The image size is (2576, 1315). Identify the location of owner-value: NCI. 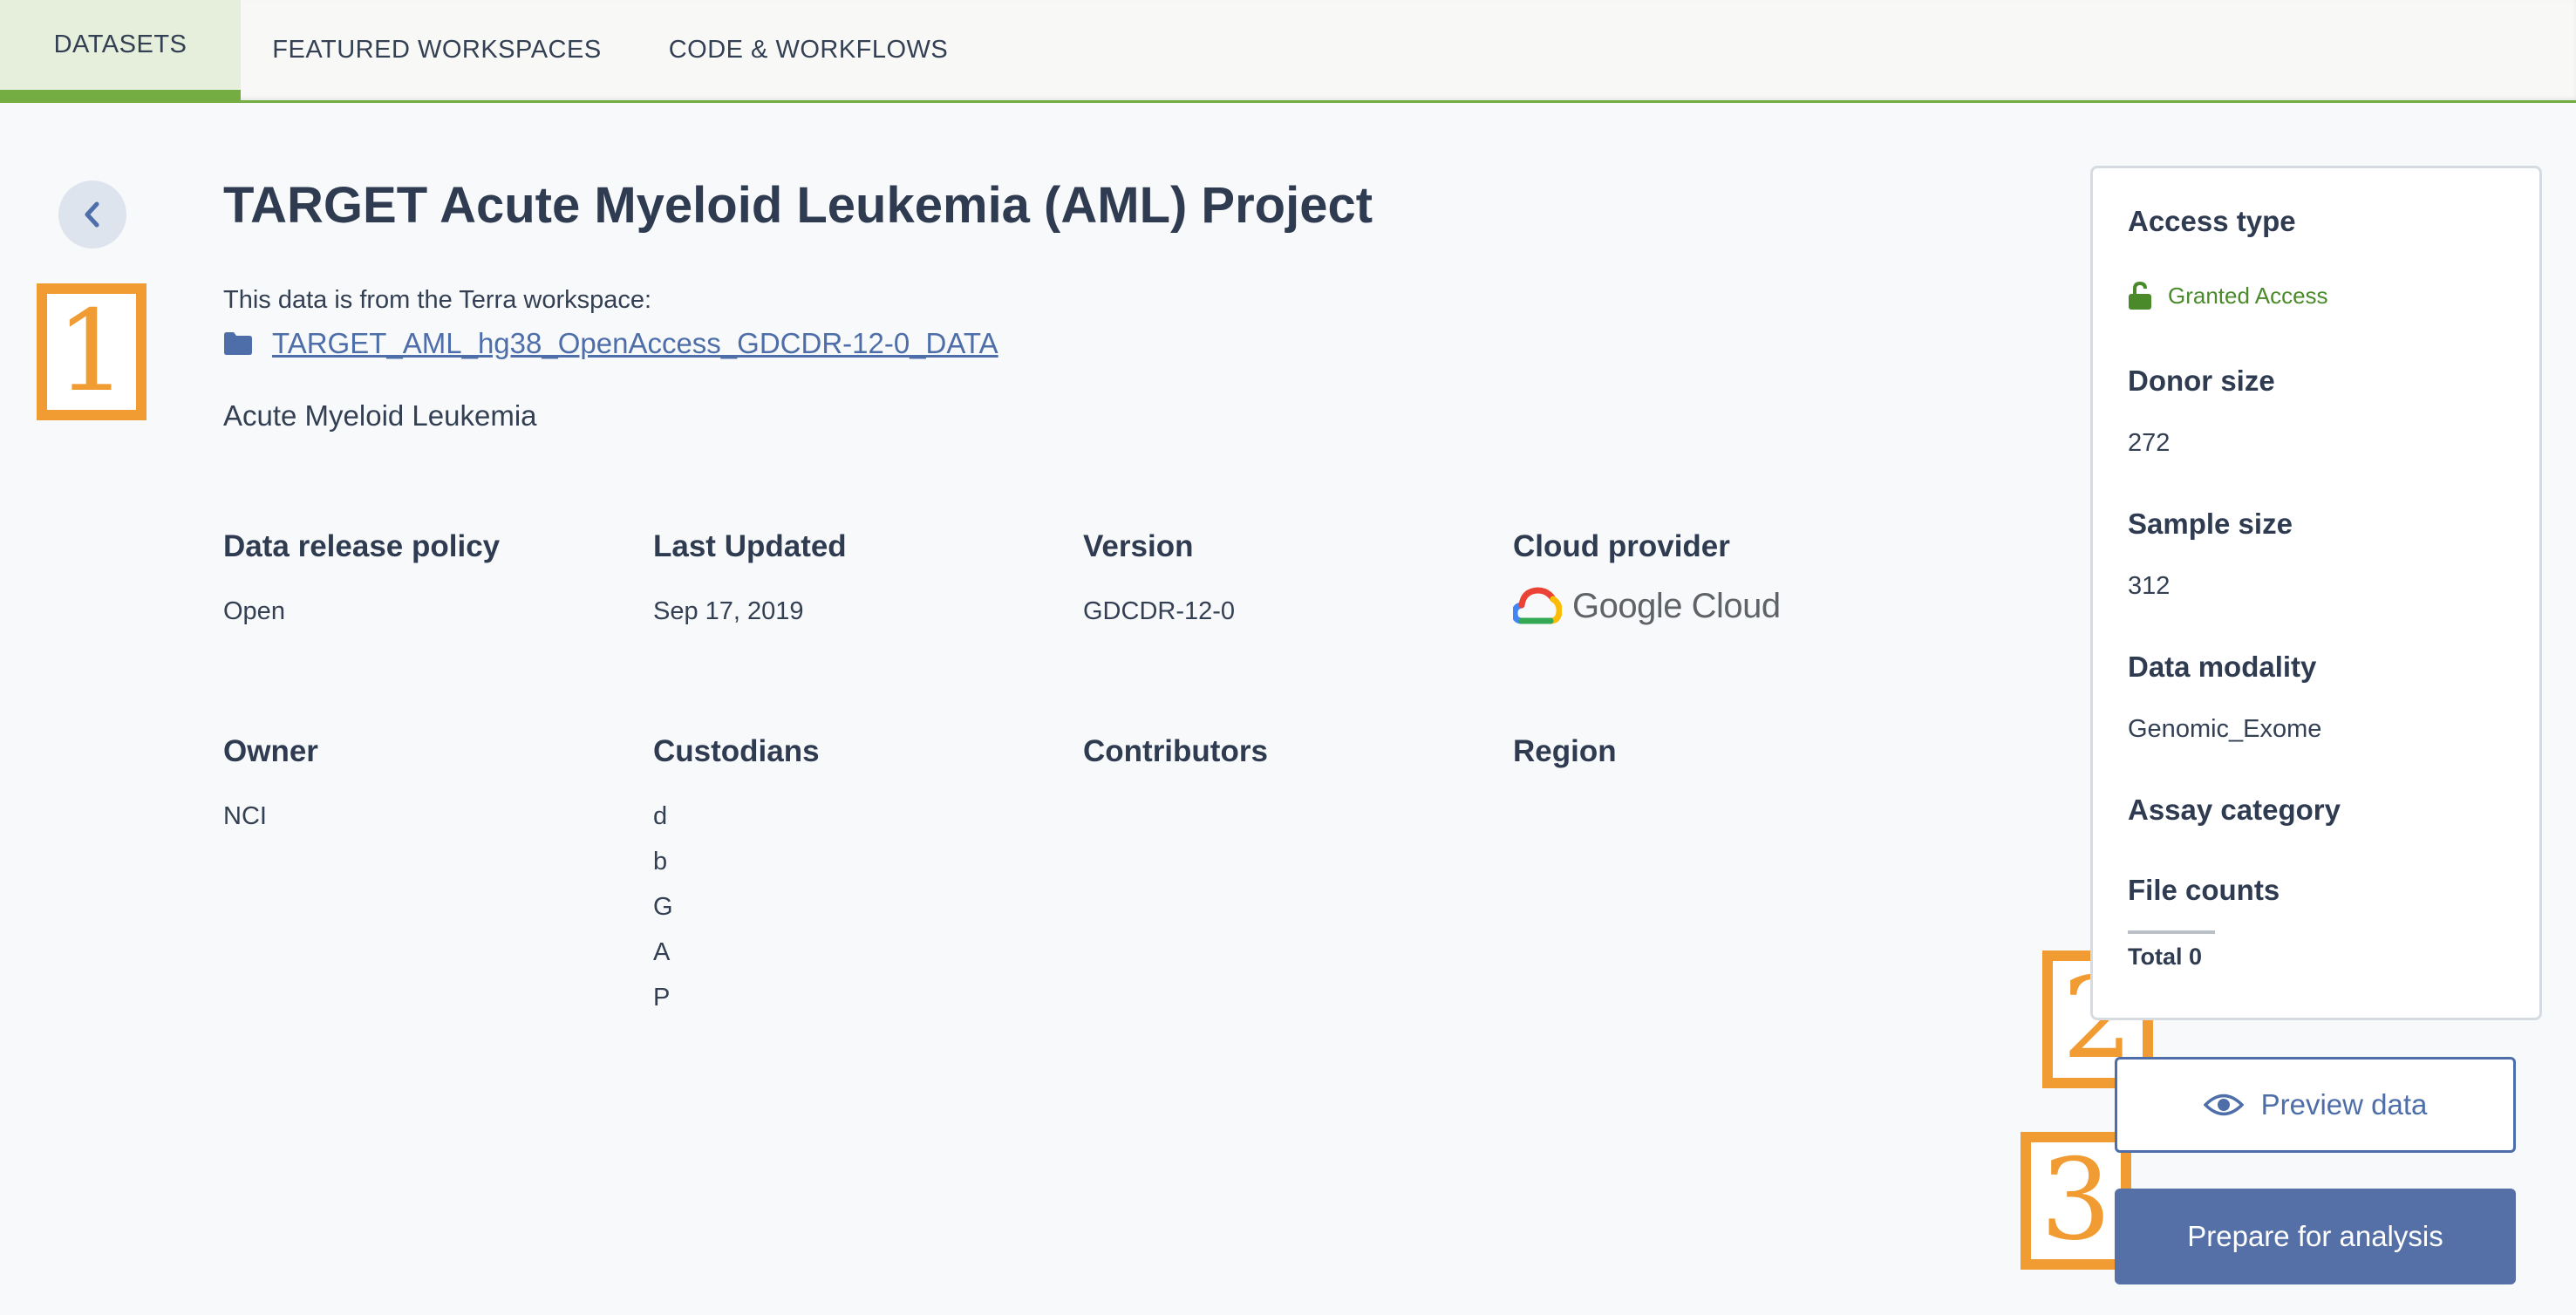
(245, 816).